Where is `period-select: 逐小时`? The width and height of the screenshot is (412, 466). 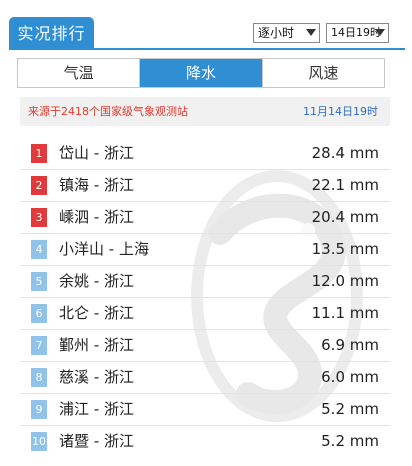 period-select: 逐小时 is located at coordinates (286, 33).